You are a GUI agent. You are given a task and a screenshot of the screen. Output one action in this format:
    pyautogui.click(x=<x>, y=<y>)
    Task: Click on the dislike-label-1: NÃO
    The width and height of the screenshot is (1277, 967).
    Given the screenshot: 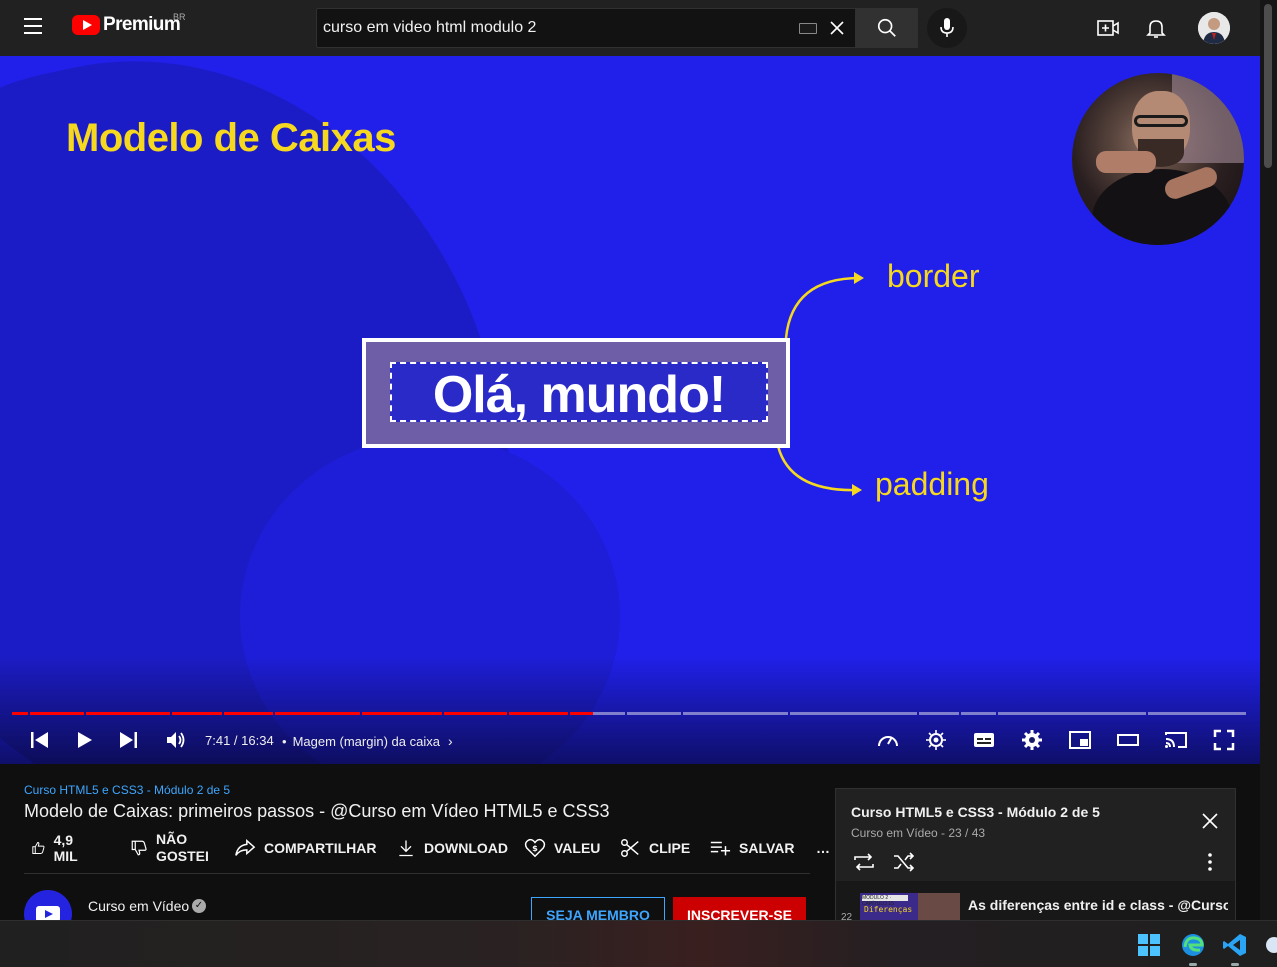 What is the action you would take?
    pyautogui.click(x=172, y=839)
    